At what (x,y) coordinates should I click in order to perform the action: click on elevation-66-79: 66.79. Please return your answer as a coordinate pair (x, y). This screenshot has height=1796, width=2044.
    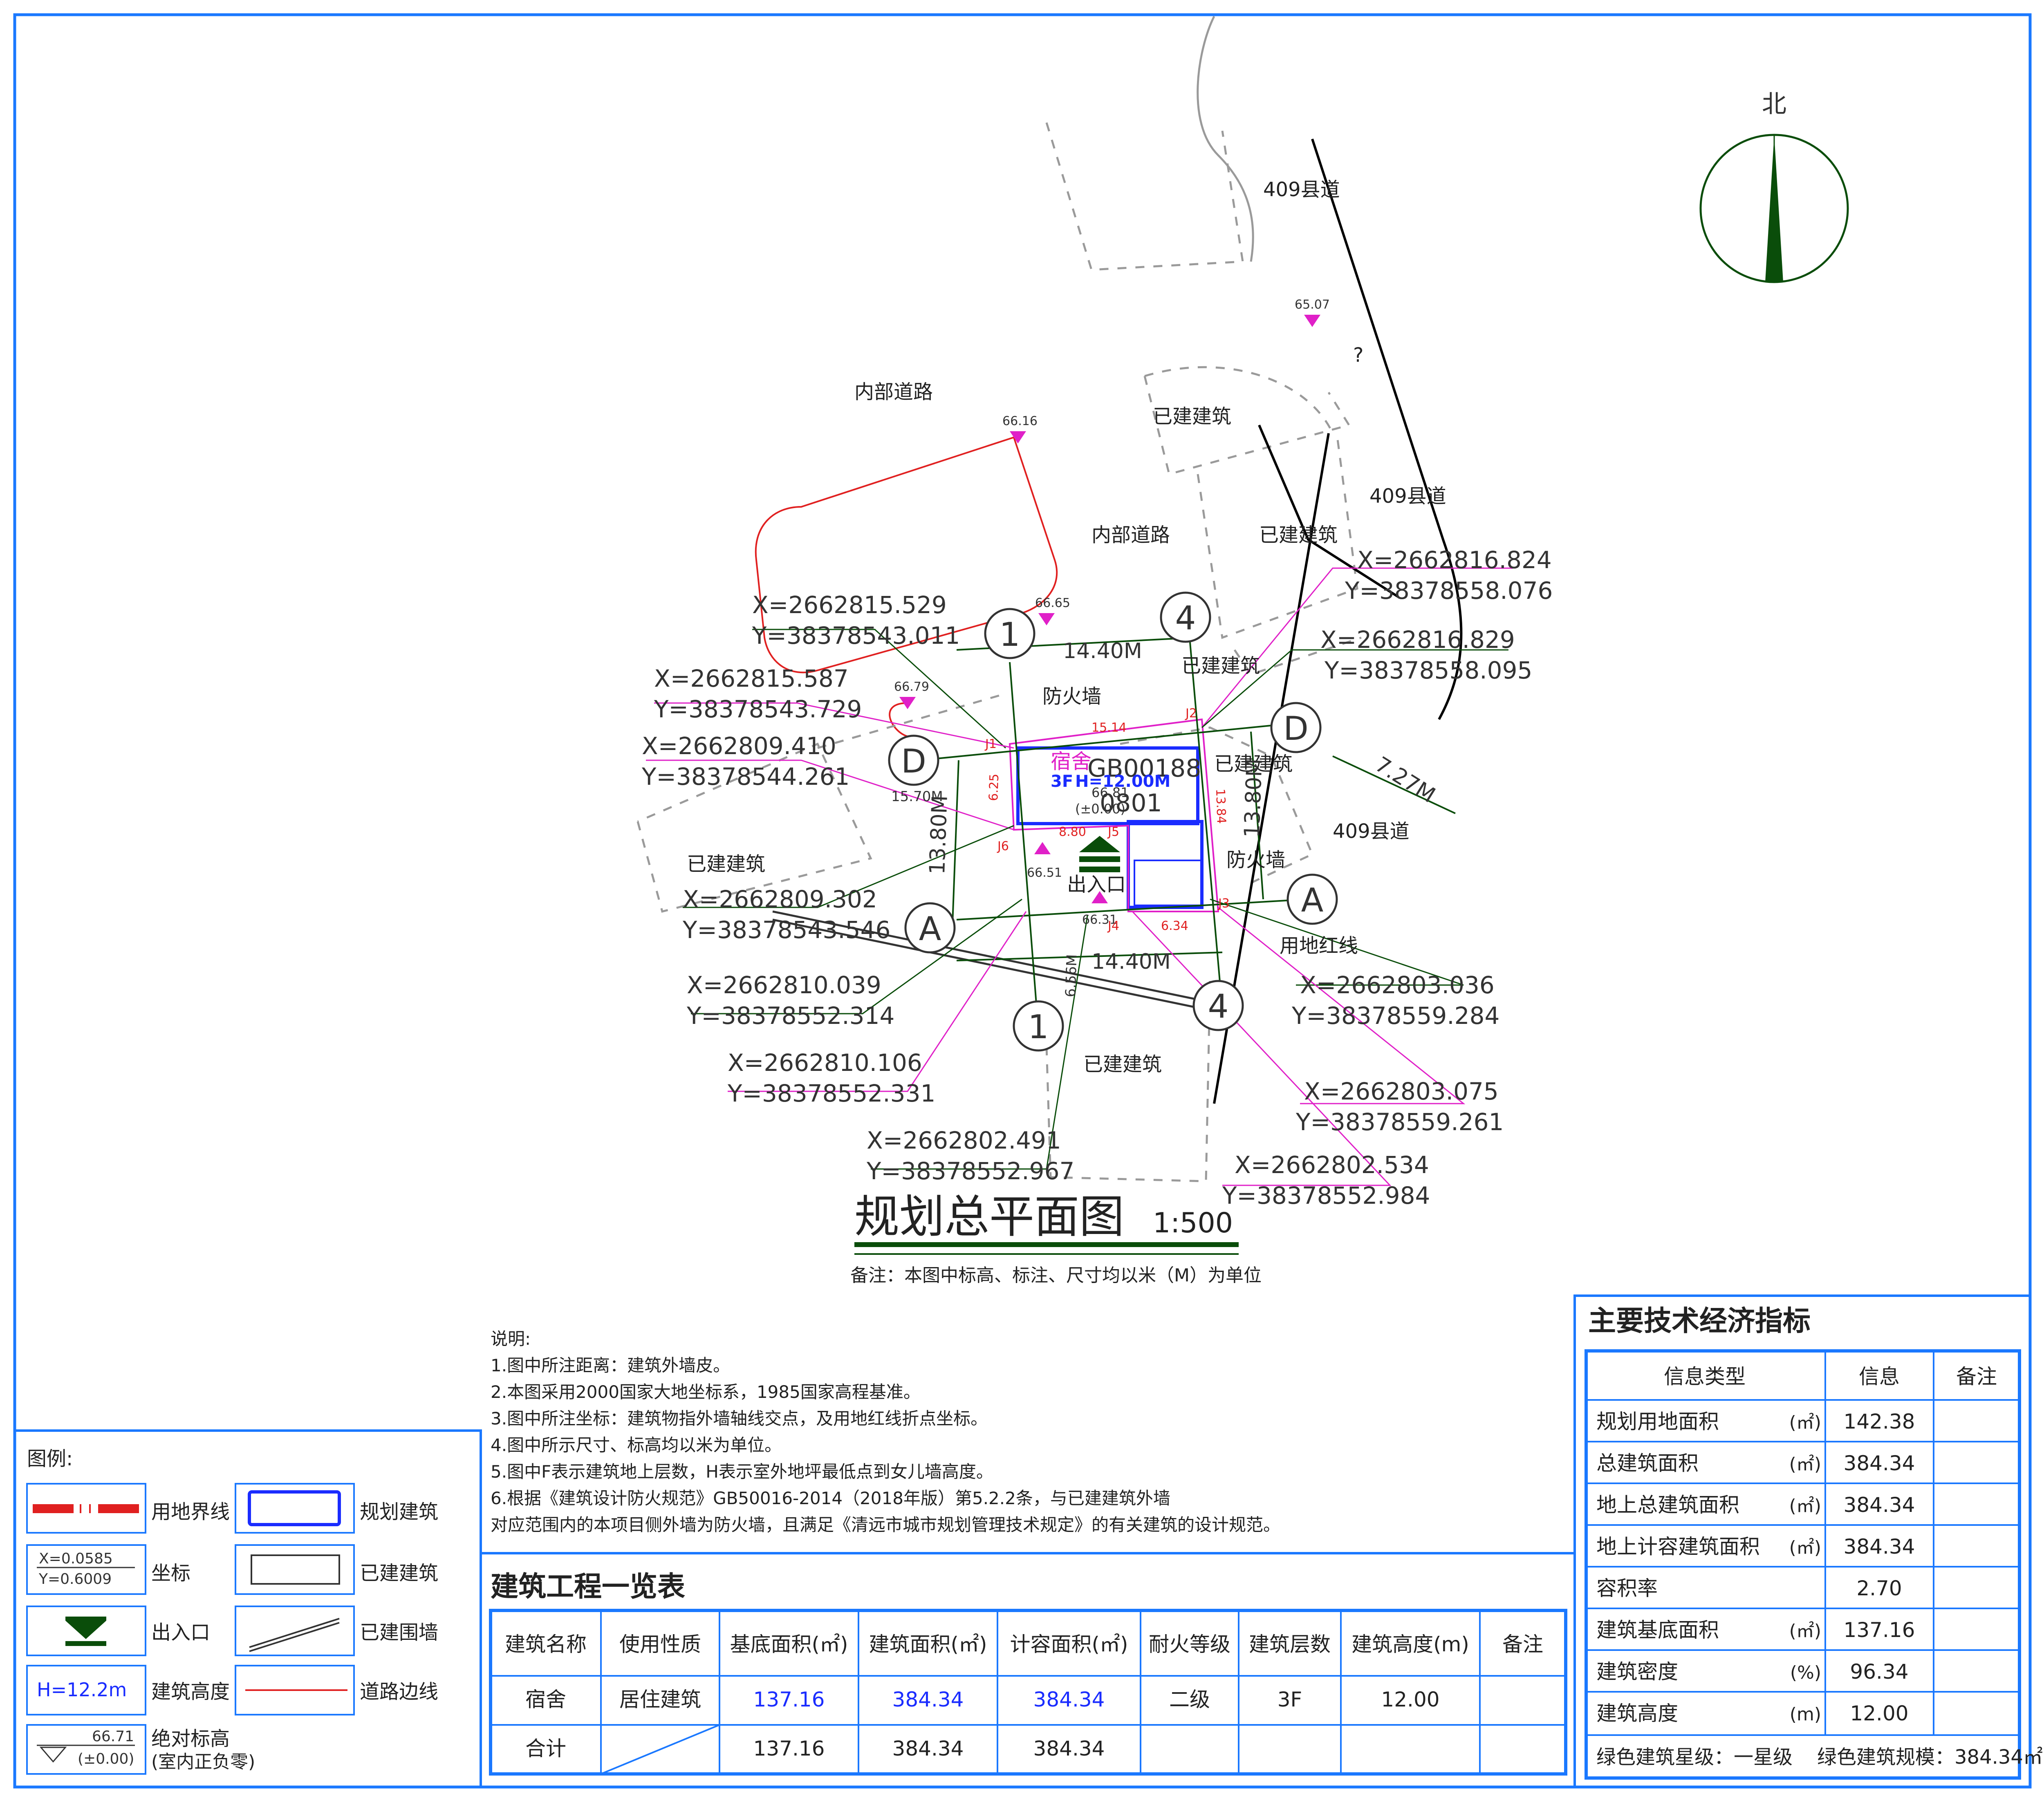
    Looking at the image, I should click on (912, 687).